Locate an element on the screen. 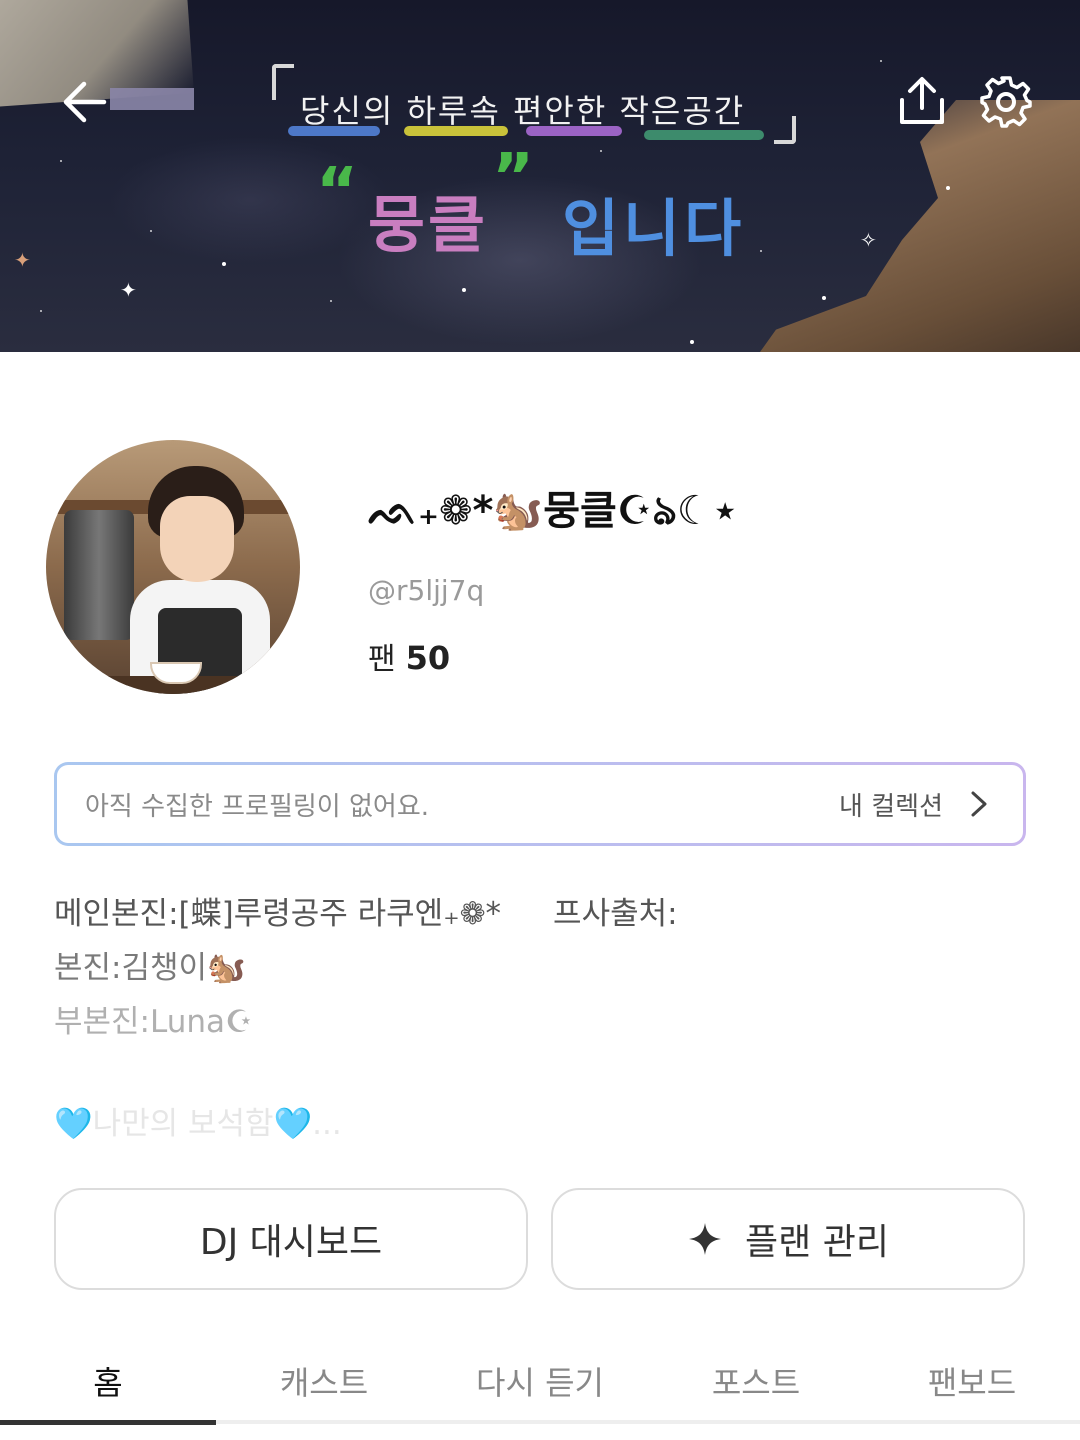  sparkle-icon is located at coordinates (705, 1239).